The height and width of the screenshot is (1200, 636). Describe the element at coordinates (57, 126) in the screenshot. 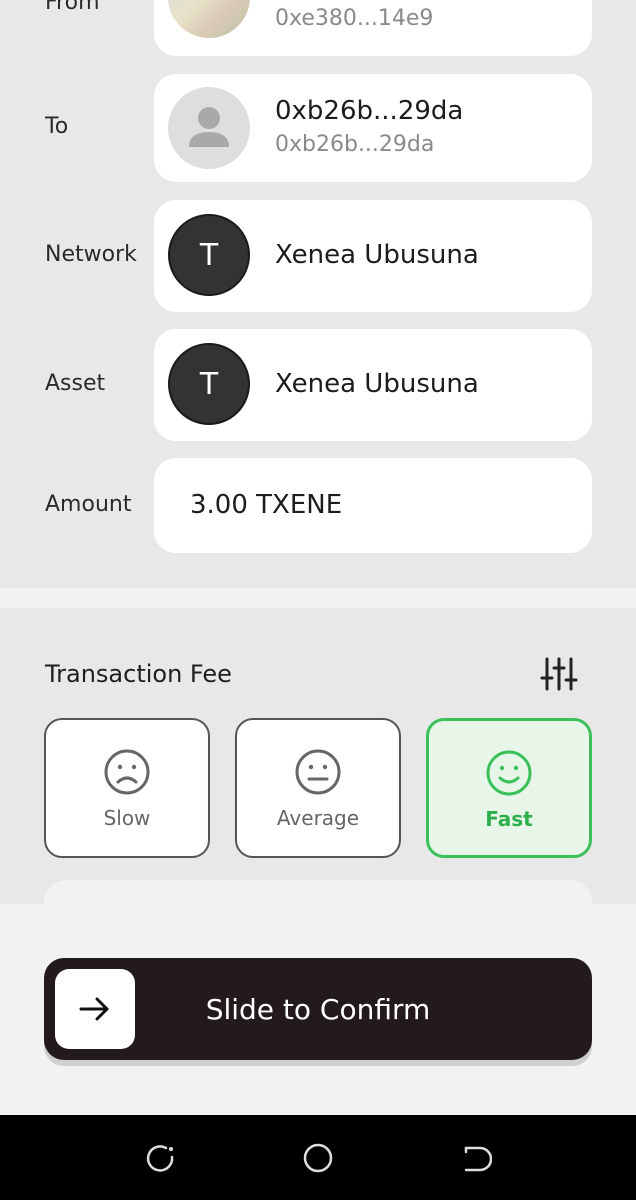

I see `to-label: To` at that location.